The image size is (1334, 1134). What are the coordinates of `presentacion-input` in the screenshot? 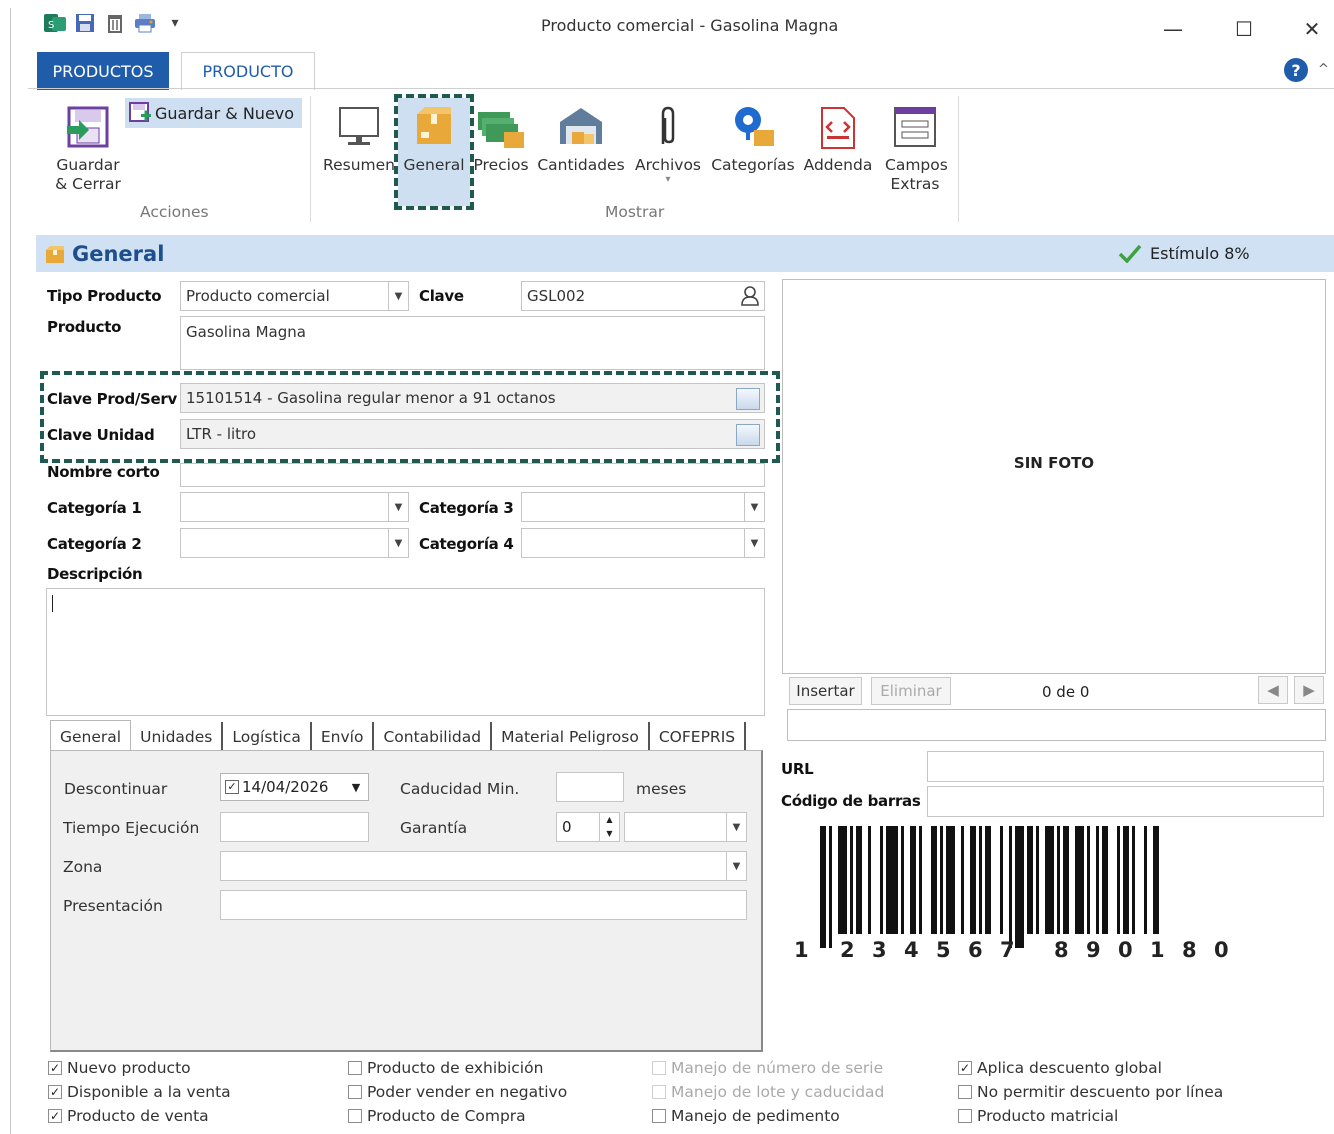 It's located at (483, 905).